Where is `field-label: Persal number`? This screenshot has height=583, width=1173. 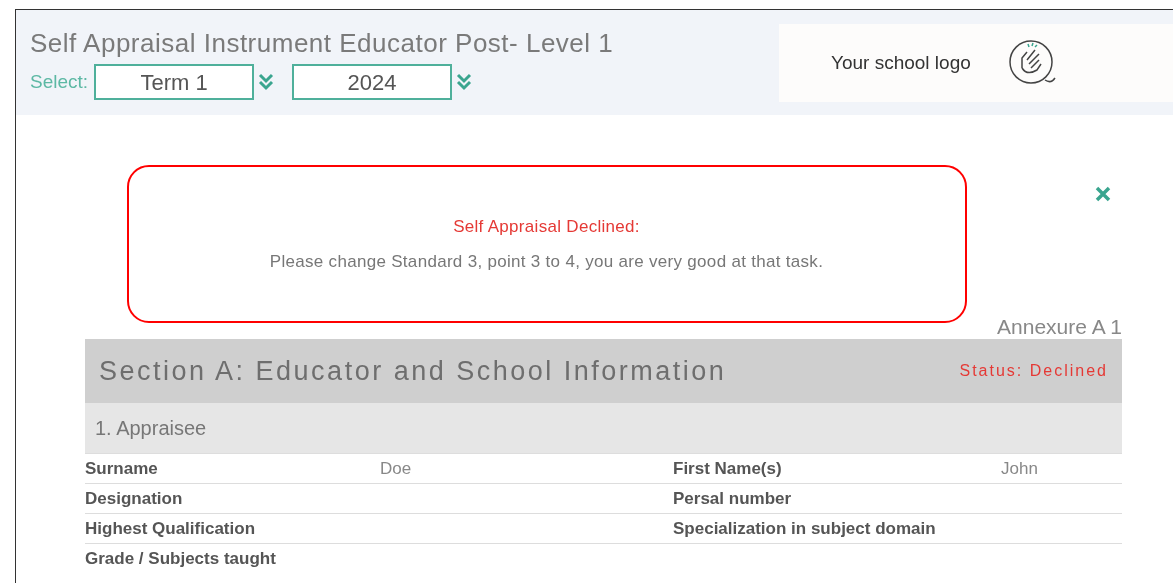 field-label: Persal number is located at coordinates (732, 498).